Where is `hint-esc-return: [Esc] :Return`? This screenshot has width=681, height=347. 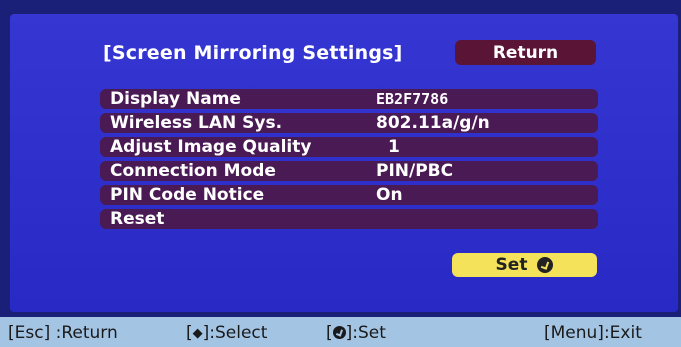
hint-esc-return: [Esc] :Return is located at coordinates (63, 333).